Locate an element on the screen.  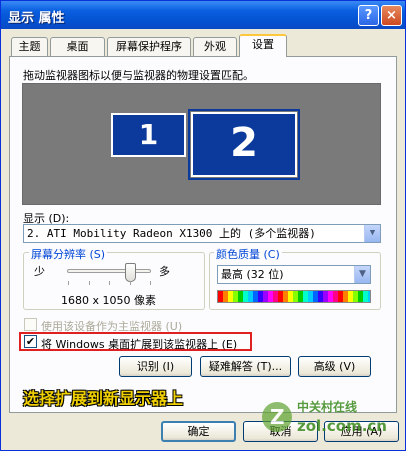
resolution-value: 1680 x 1050 像素 is located at coordinates (108, 300).